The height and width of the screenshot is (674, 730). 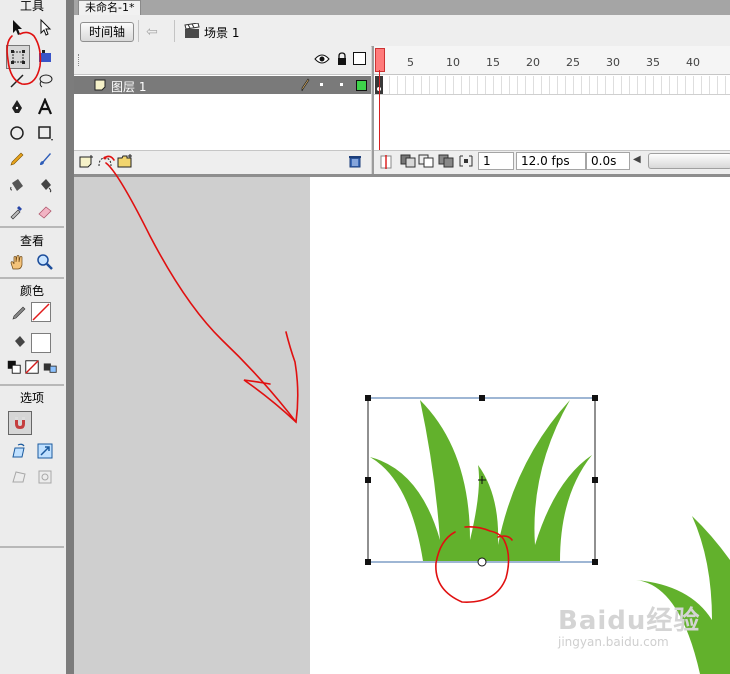 What do you see at coordinates (629, 621) in the screenshot?
I see `watermark-logo-text: Baidu经验` at bounding box center [629, 621].